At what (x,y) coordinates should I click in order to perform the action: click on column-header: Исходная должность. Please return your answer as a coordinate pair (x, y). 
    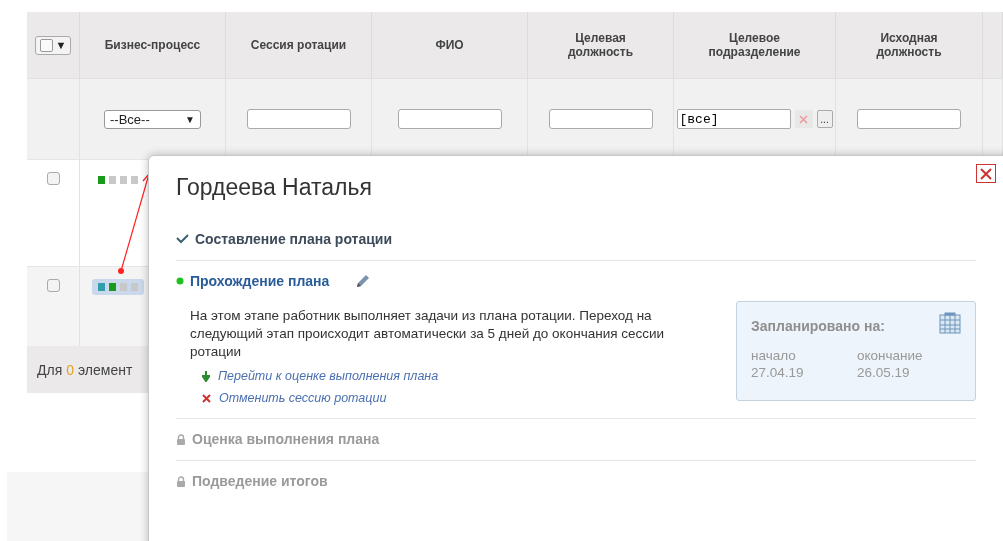
    Looking at the image, I should click on (909, 45).